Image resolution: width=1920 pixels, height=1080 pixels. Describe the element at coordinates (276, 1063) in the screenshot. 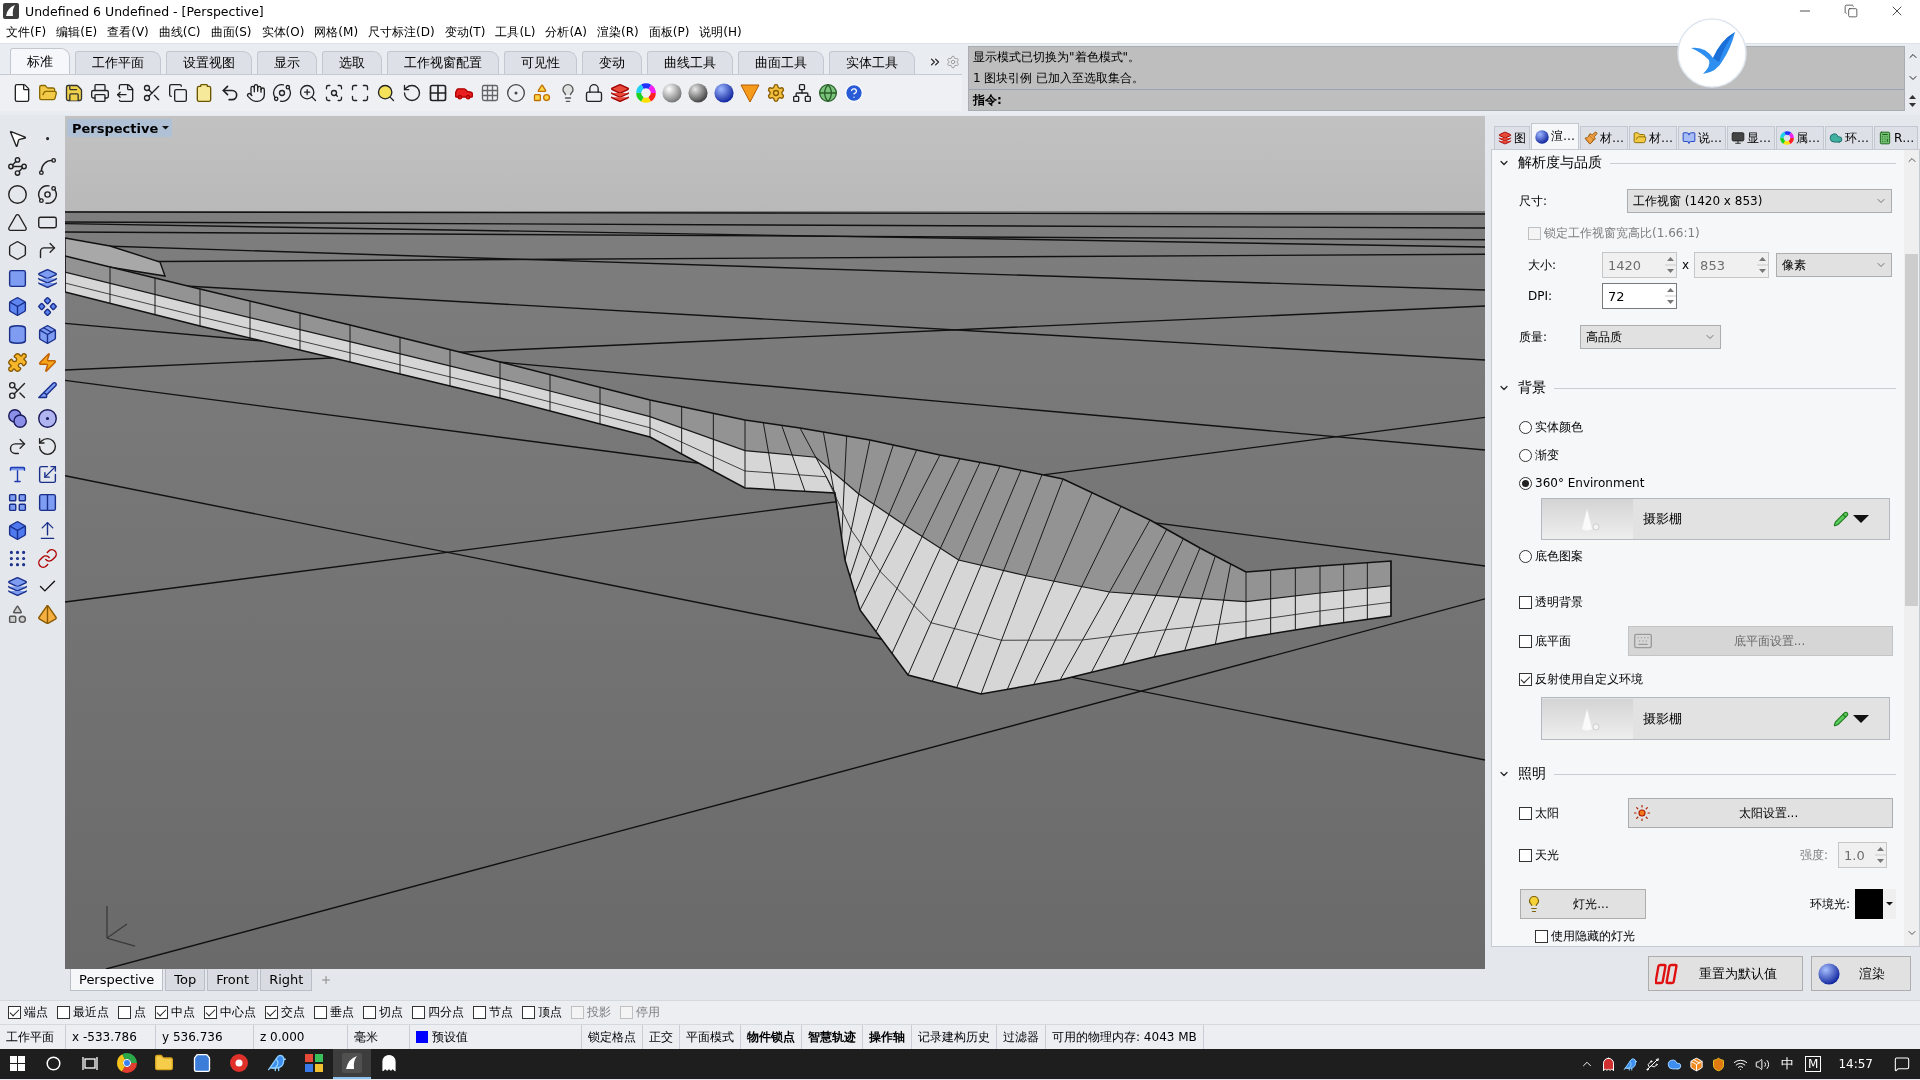

I see `bird-icon` at that location.